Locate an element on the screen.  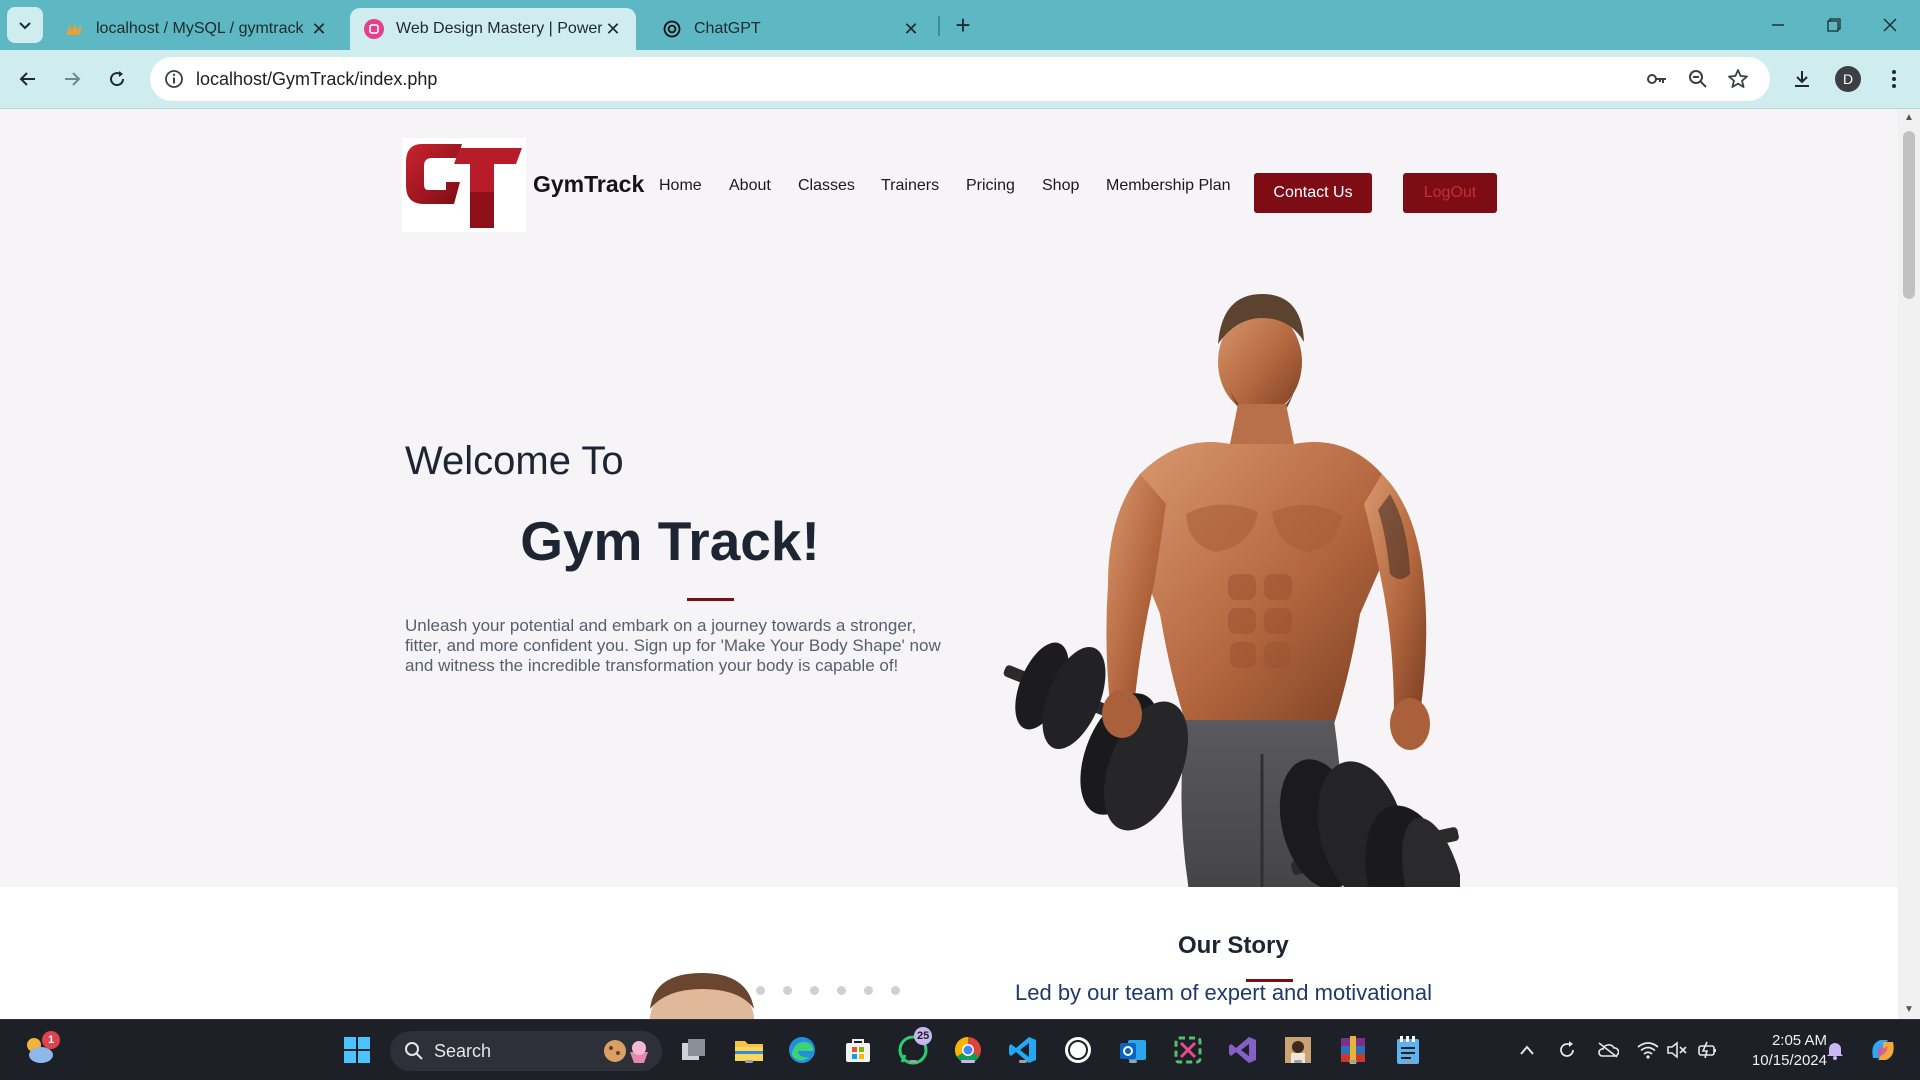
browser-toolbar: localhost/GymTrack/index.php D is located at coordinates (960, 79).